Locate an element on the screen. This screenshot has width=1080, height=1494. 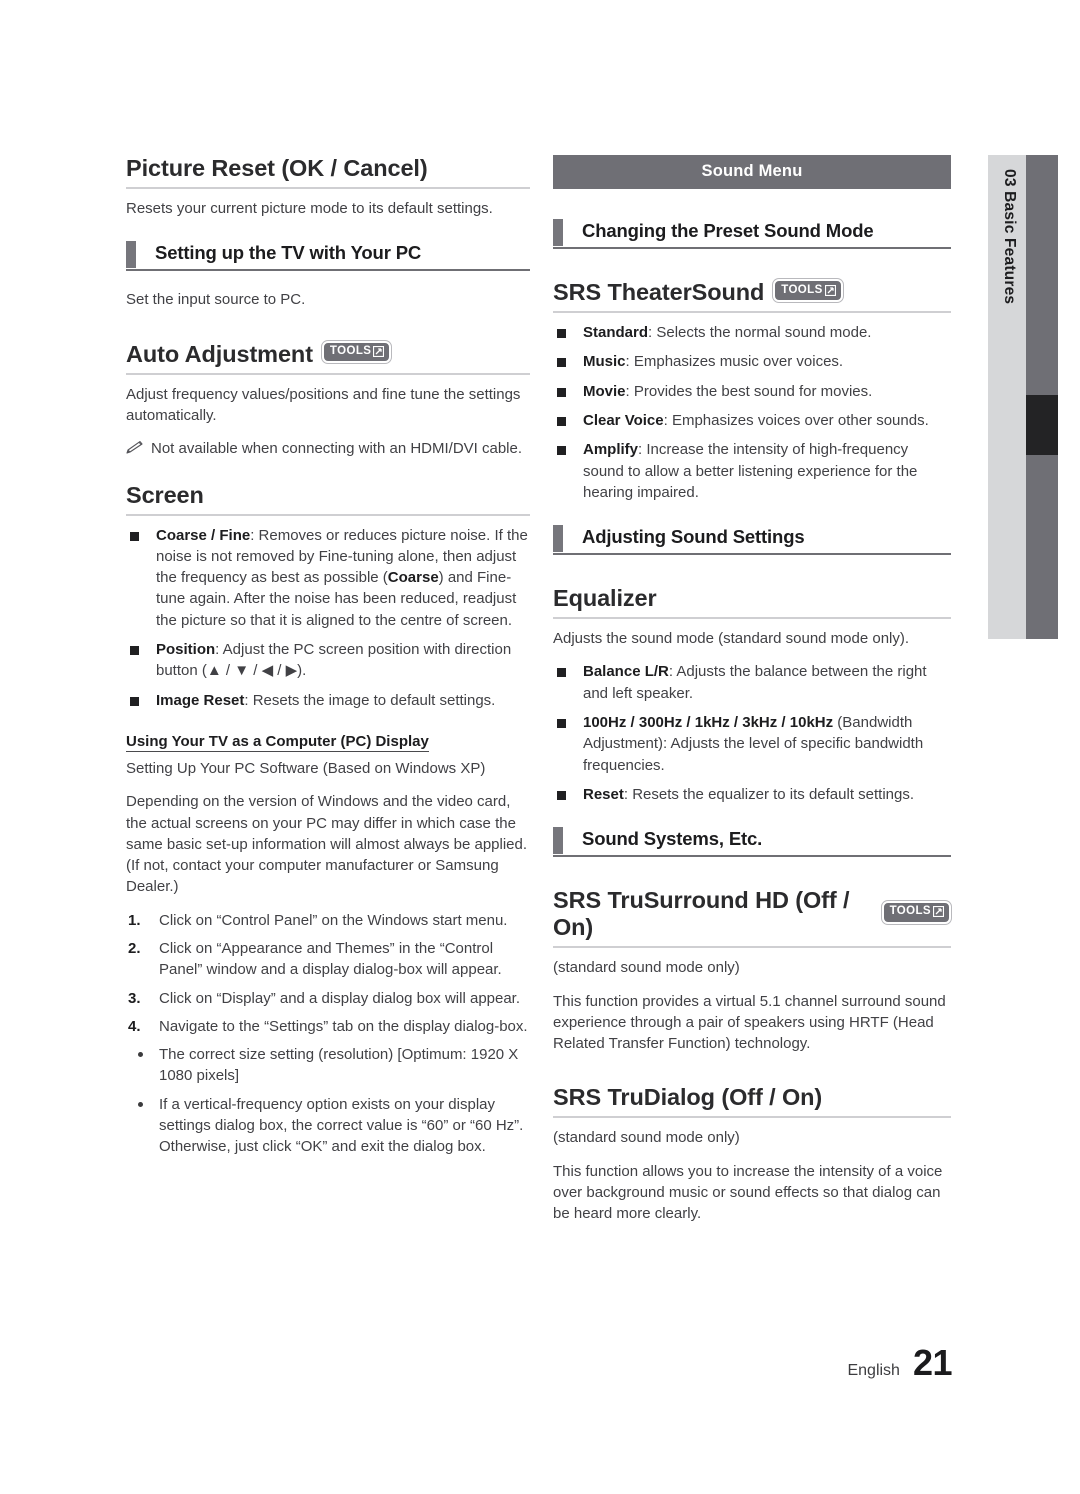
section-setting-up-tv-label: Setting up the TV with Your PC is located at coordinates (288, 253).